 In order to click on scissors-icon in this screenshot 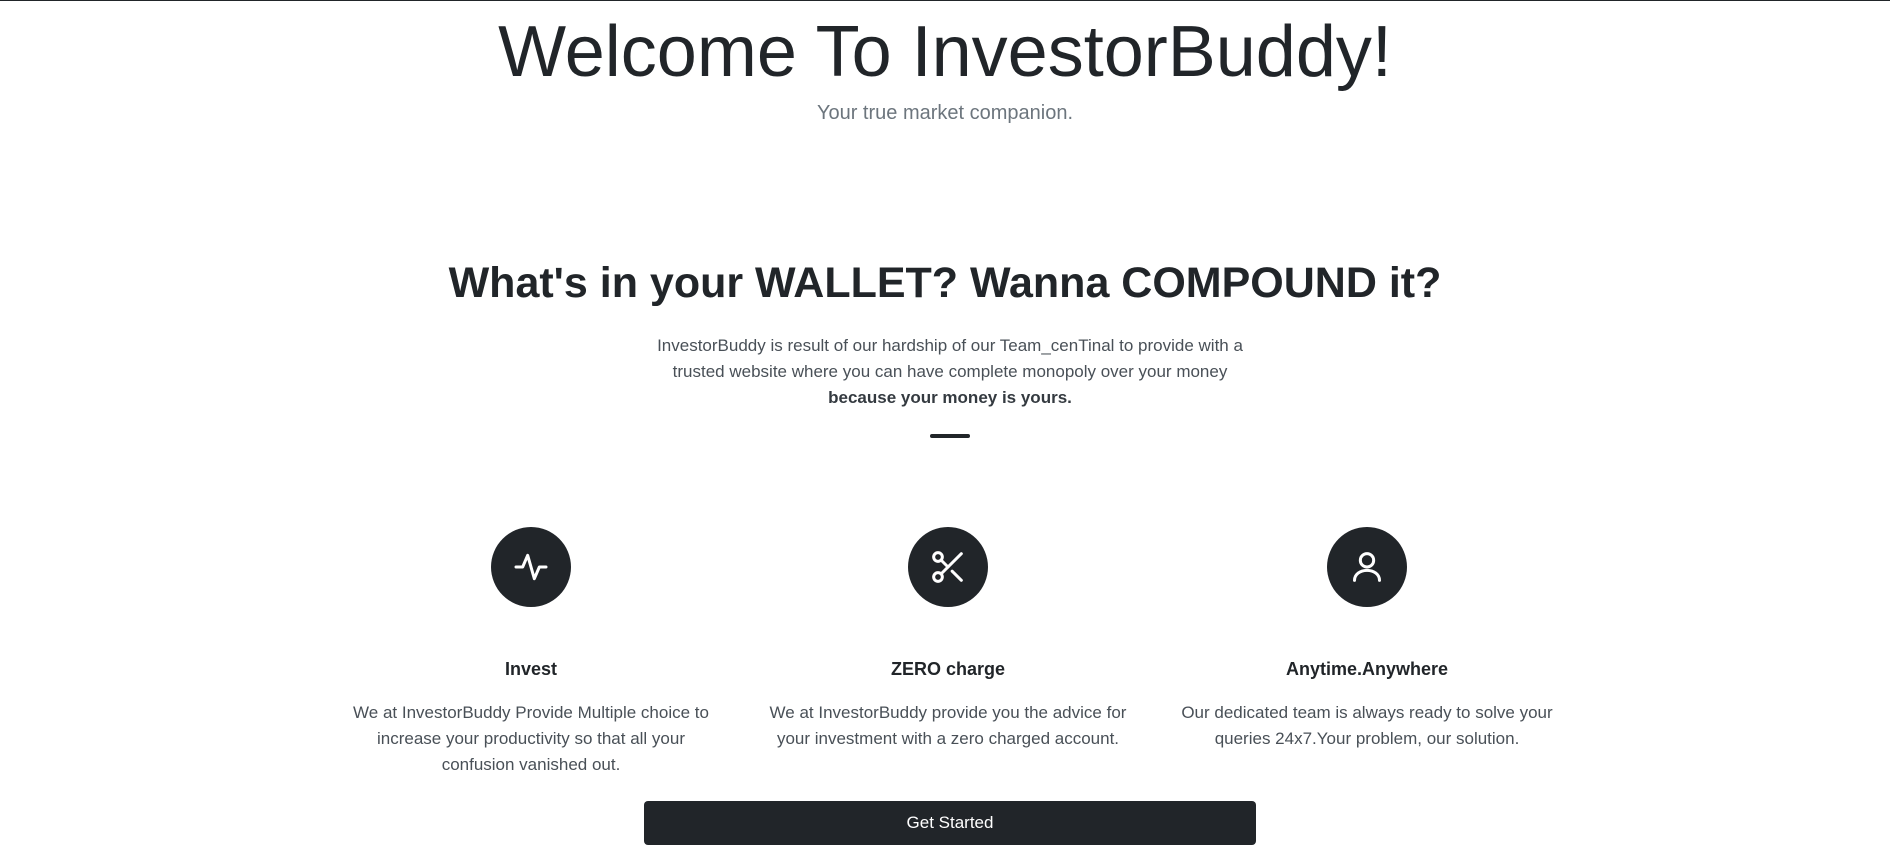, I will do `click(947, 567)`.